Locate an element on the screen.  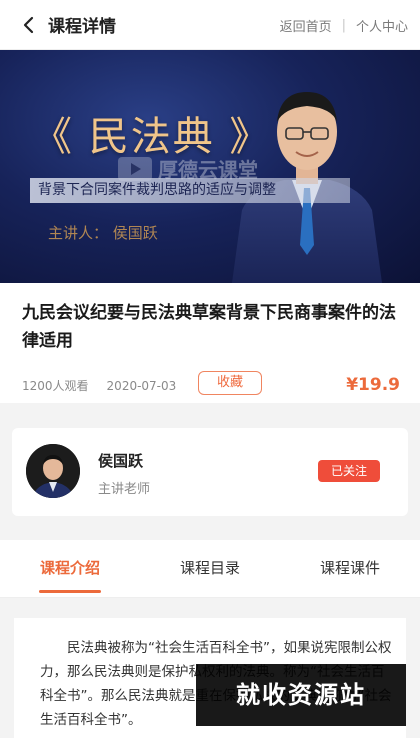
view-count: 1200人观看 is located at coordinates (55, 386).